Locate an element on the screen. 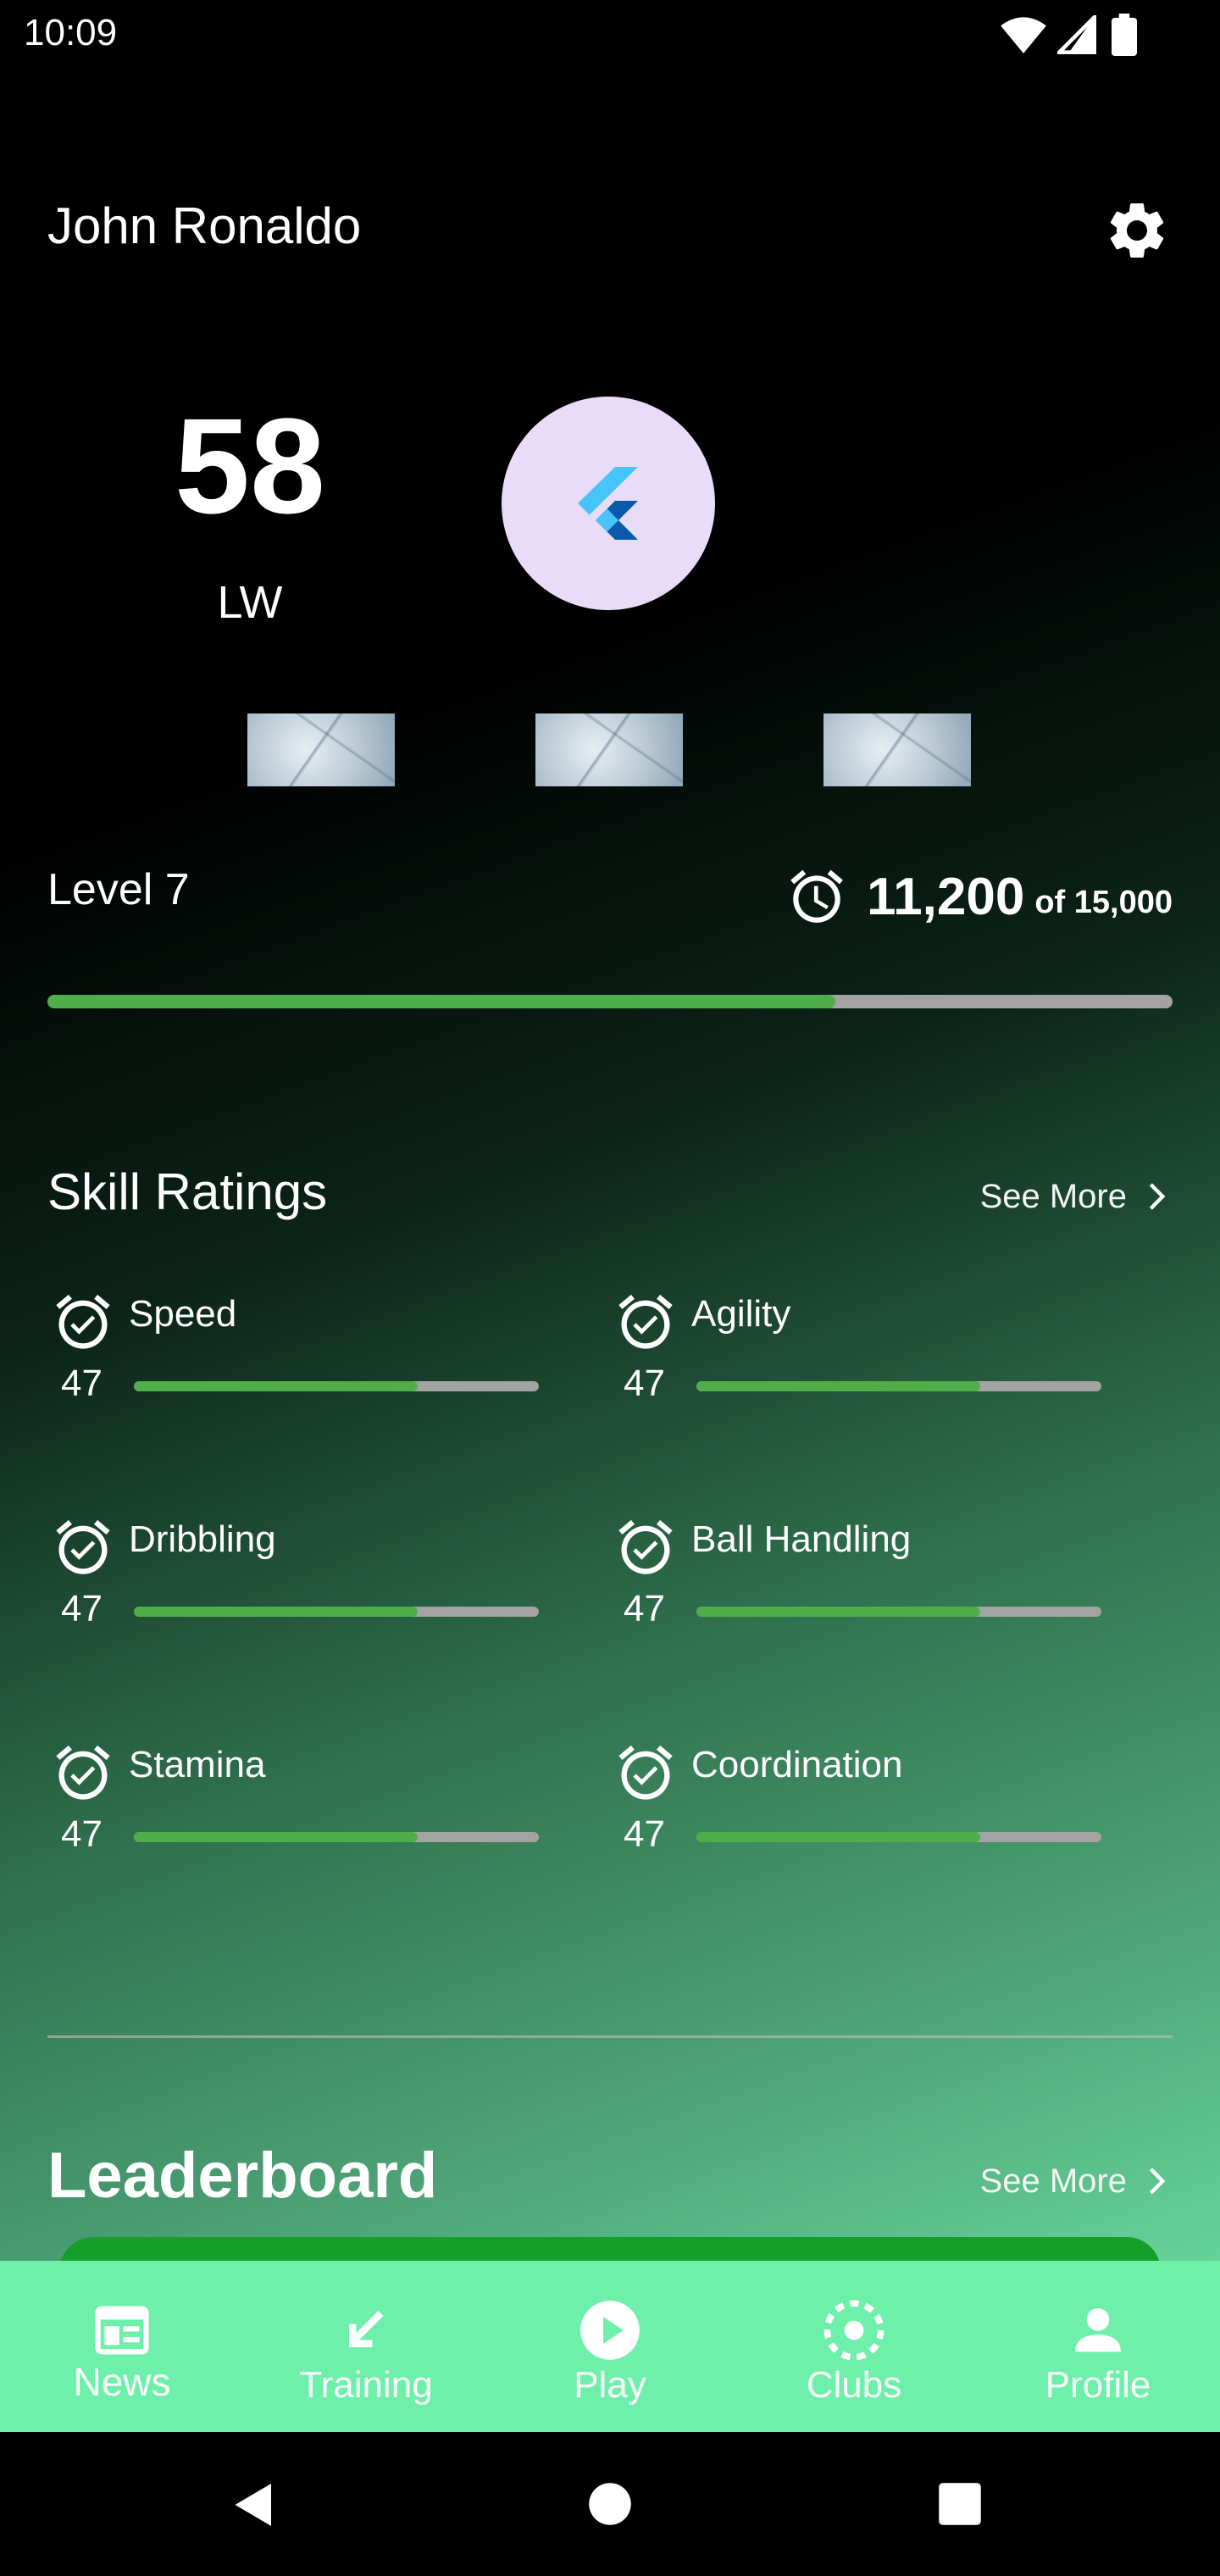 The height and width of the screenshot is (2576, 1220). skill-item: Agility 47 is located at coordinates (876, 1357).